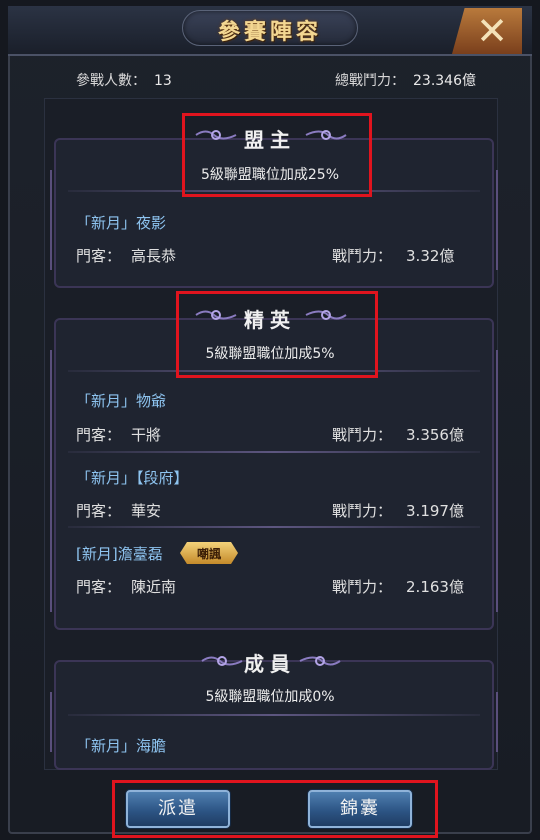 The height and width of the screenshot is (840, 540). What do you see at coordinates (398, 586) in the screenshot?
I see `member-power: 戰鬥力： 2.163億` at bounding box center [398, 586].